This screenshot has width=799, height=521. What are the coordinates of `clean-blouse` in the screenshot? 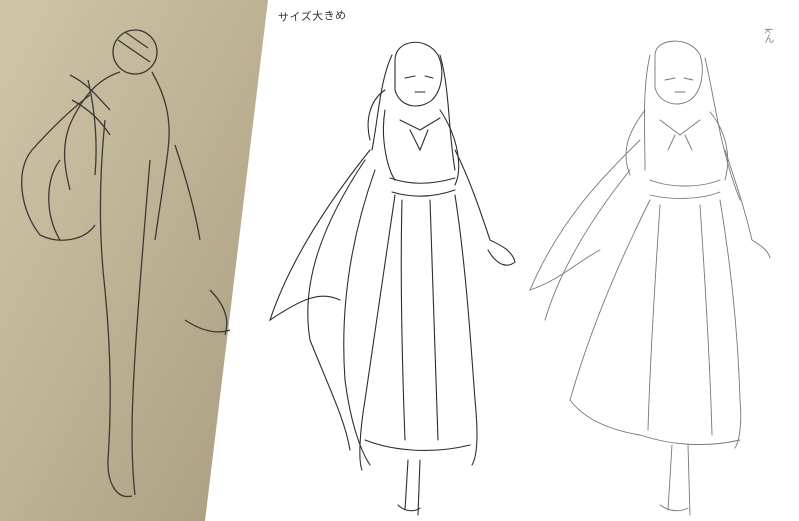 It's located at (677, 145).